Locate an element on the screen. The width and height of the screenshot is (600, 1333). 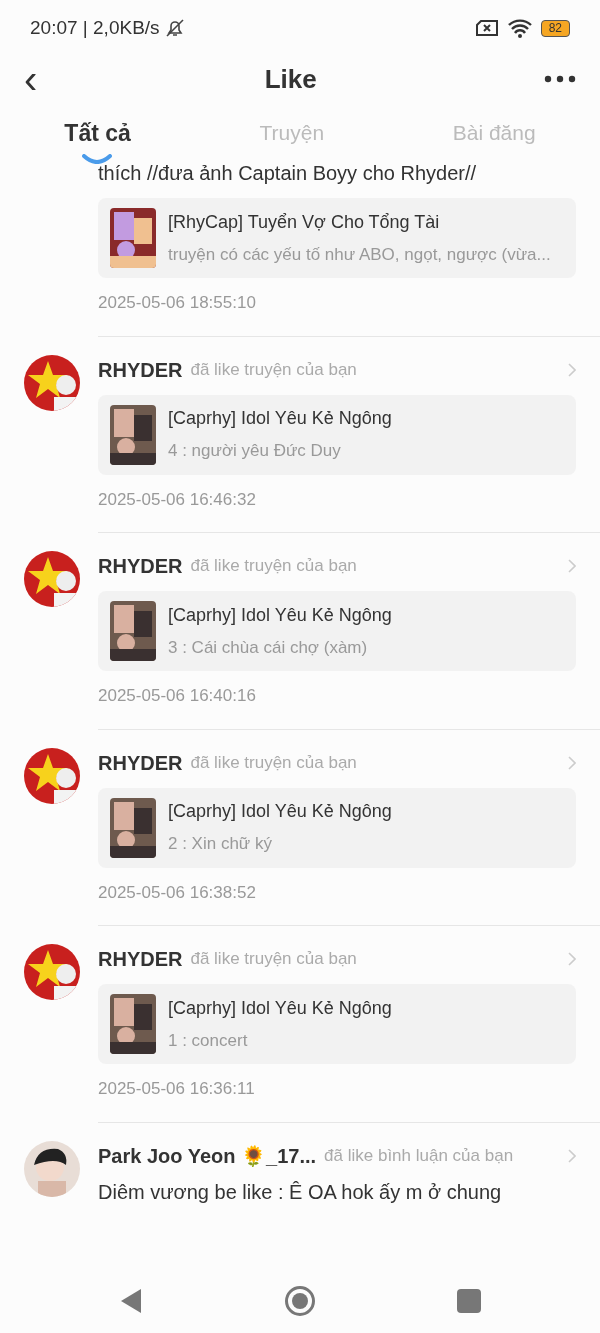
story-subtitle: 4 : người yêu Đức Duy is located at coordinates (255, 451).